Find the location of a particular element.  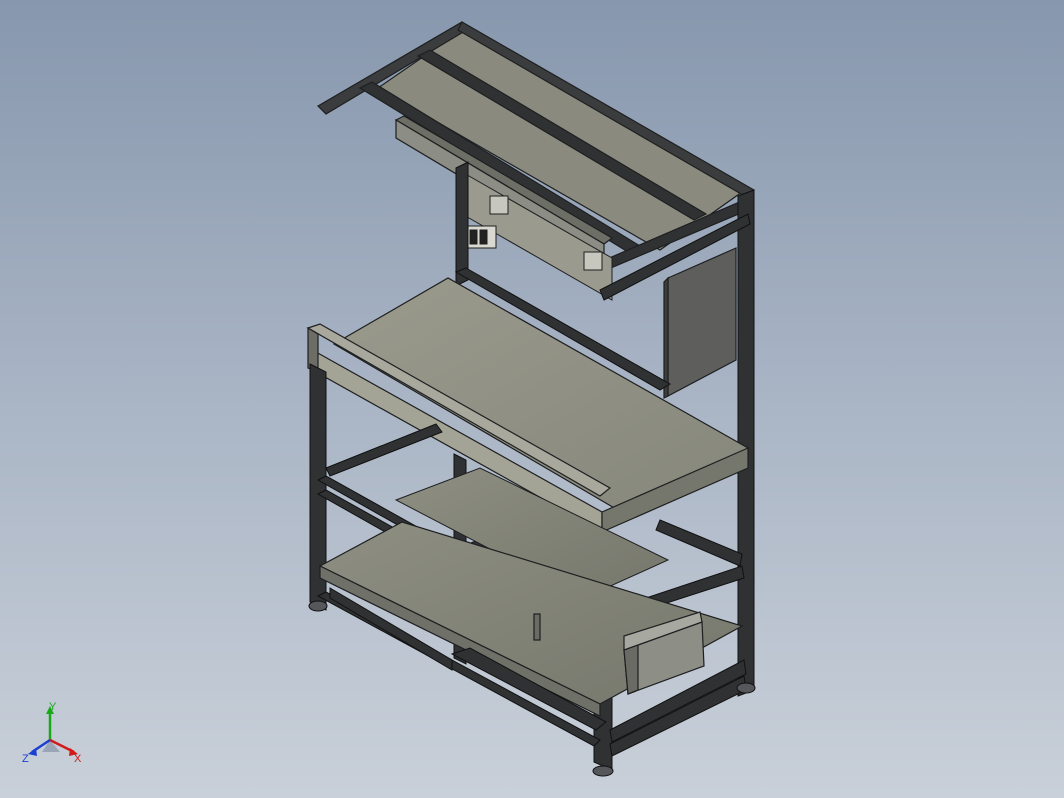

side-monitor-panel is located at coordinates (700, 323).